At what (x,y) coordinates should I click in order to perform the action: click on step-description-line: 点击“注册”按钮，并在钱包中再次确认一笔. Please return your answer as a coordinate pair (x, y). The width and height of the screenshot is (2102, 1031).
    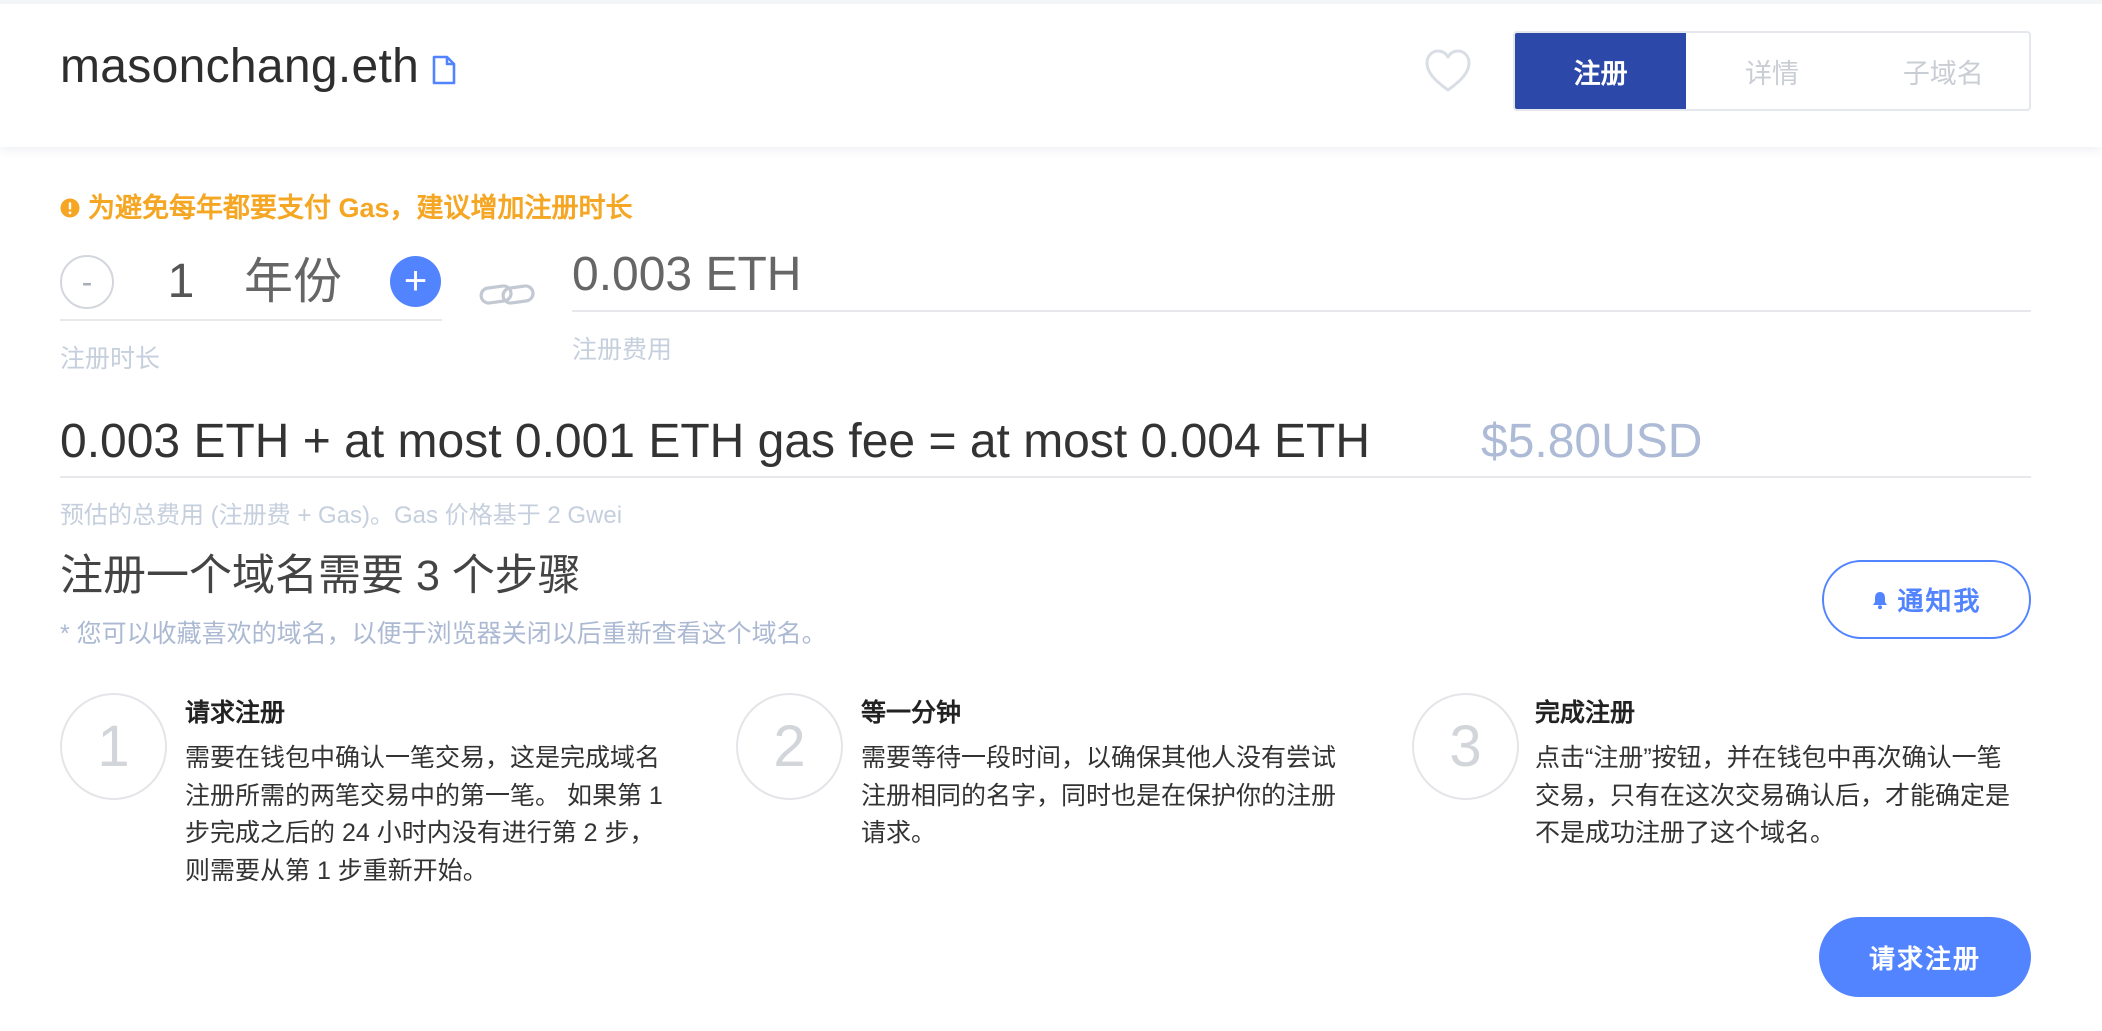
    Looking at the image, I should click on (1768, 758).